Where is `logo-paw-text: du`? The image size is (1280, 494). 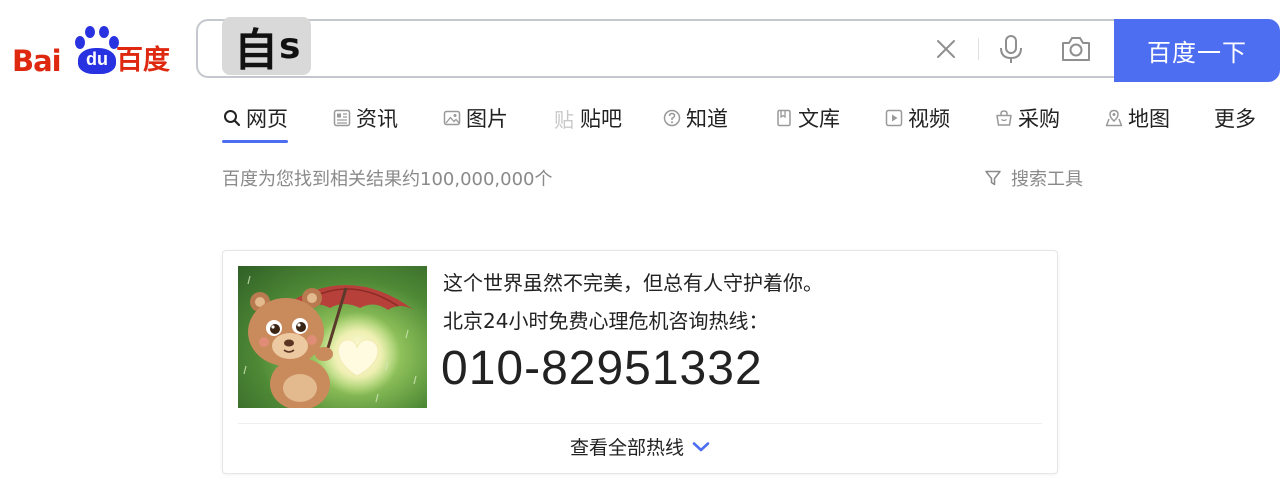 logo-paw-text: du is located at coordinates (97, 59).